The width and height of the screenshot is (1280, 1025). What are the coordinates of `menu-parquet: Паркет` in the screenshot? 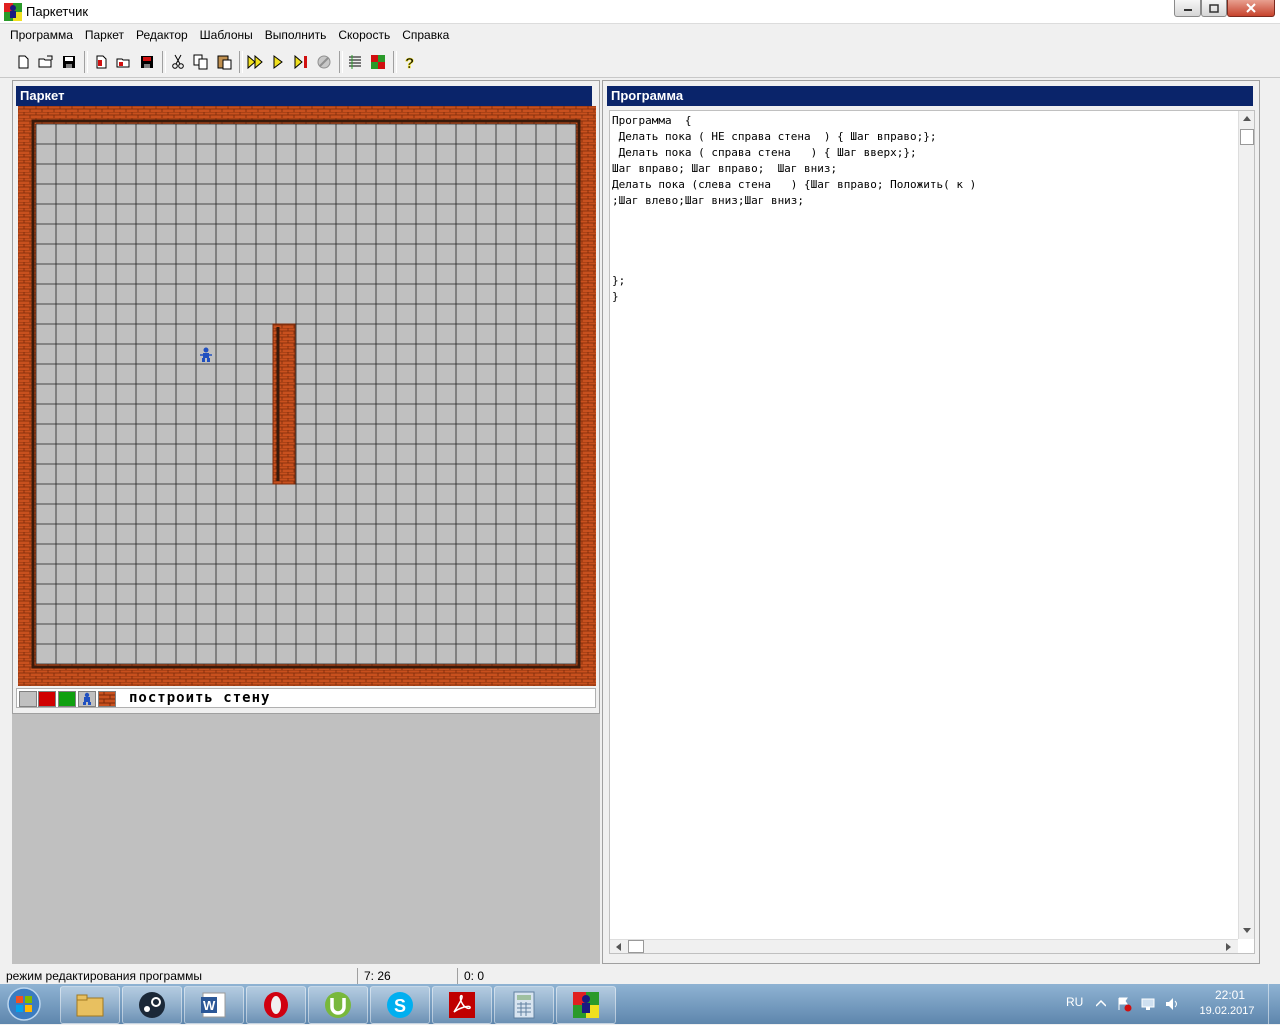 It's located at (104, 35).